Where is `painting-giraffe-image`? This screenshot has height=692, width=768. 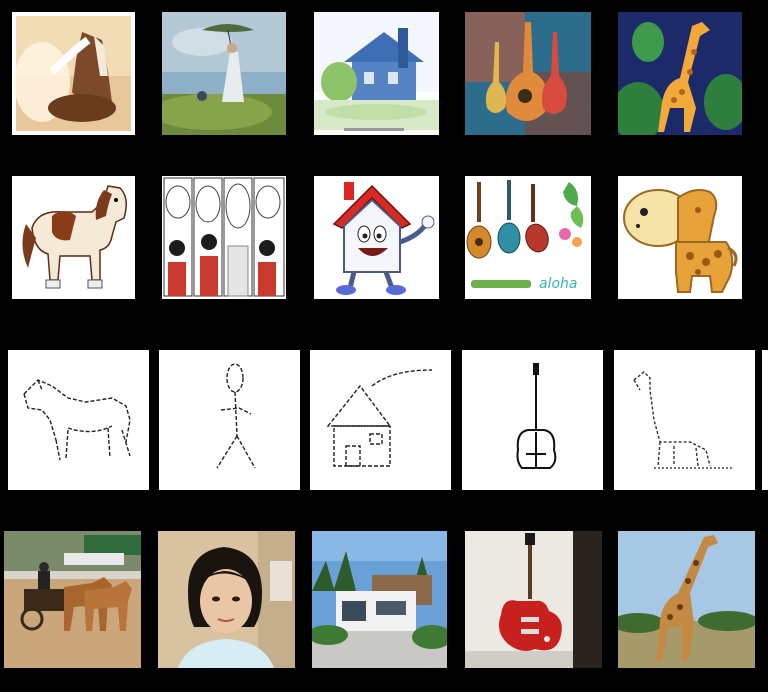 painting-giraffe-image is located at coordinates (680, 73).